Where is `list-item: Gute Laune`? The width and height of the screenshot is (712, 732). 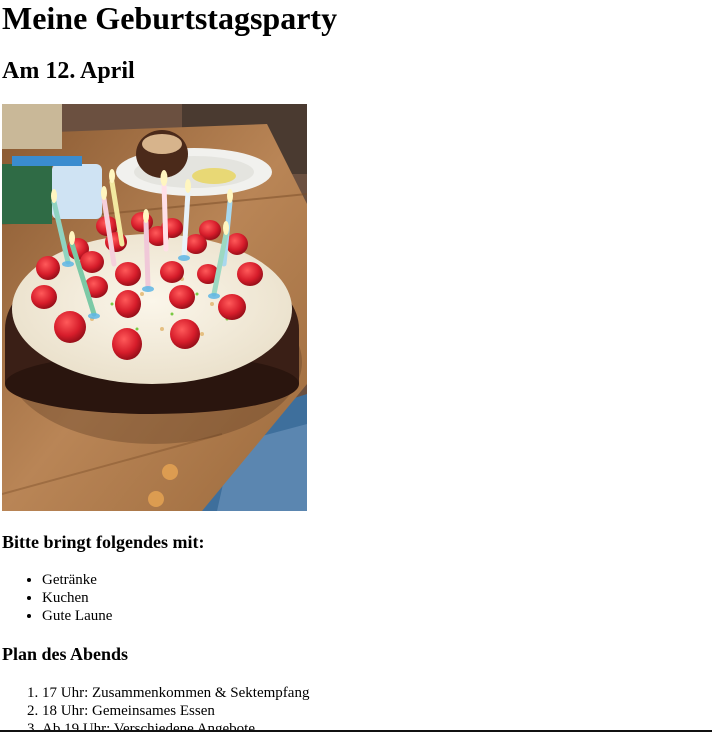
list-item: Gute Laune is located at coordinates (77, 616).